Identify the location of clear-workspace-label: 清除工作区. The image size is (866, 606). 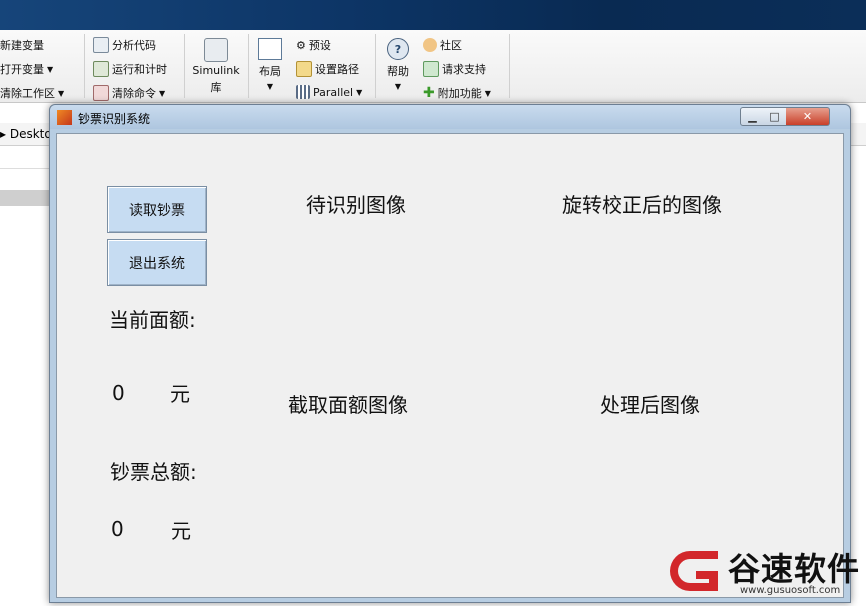
(27, 93).